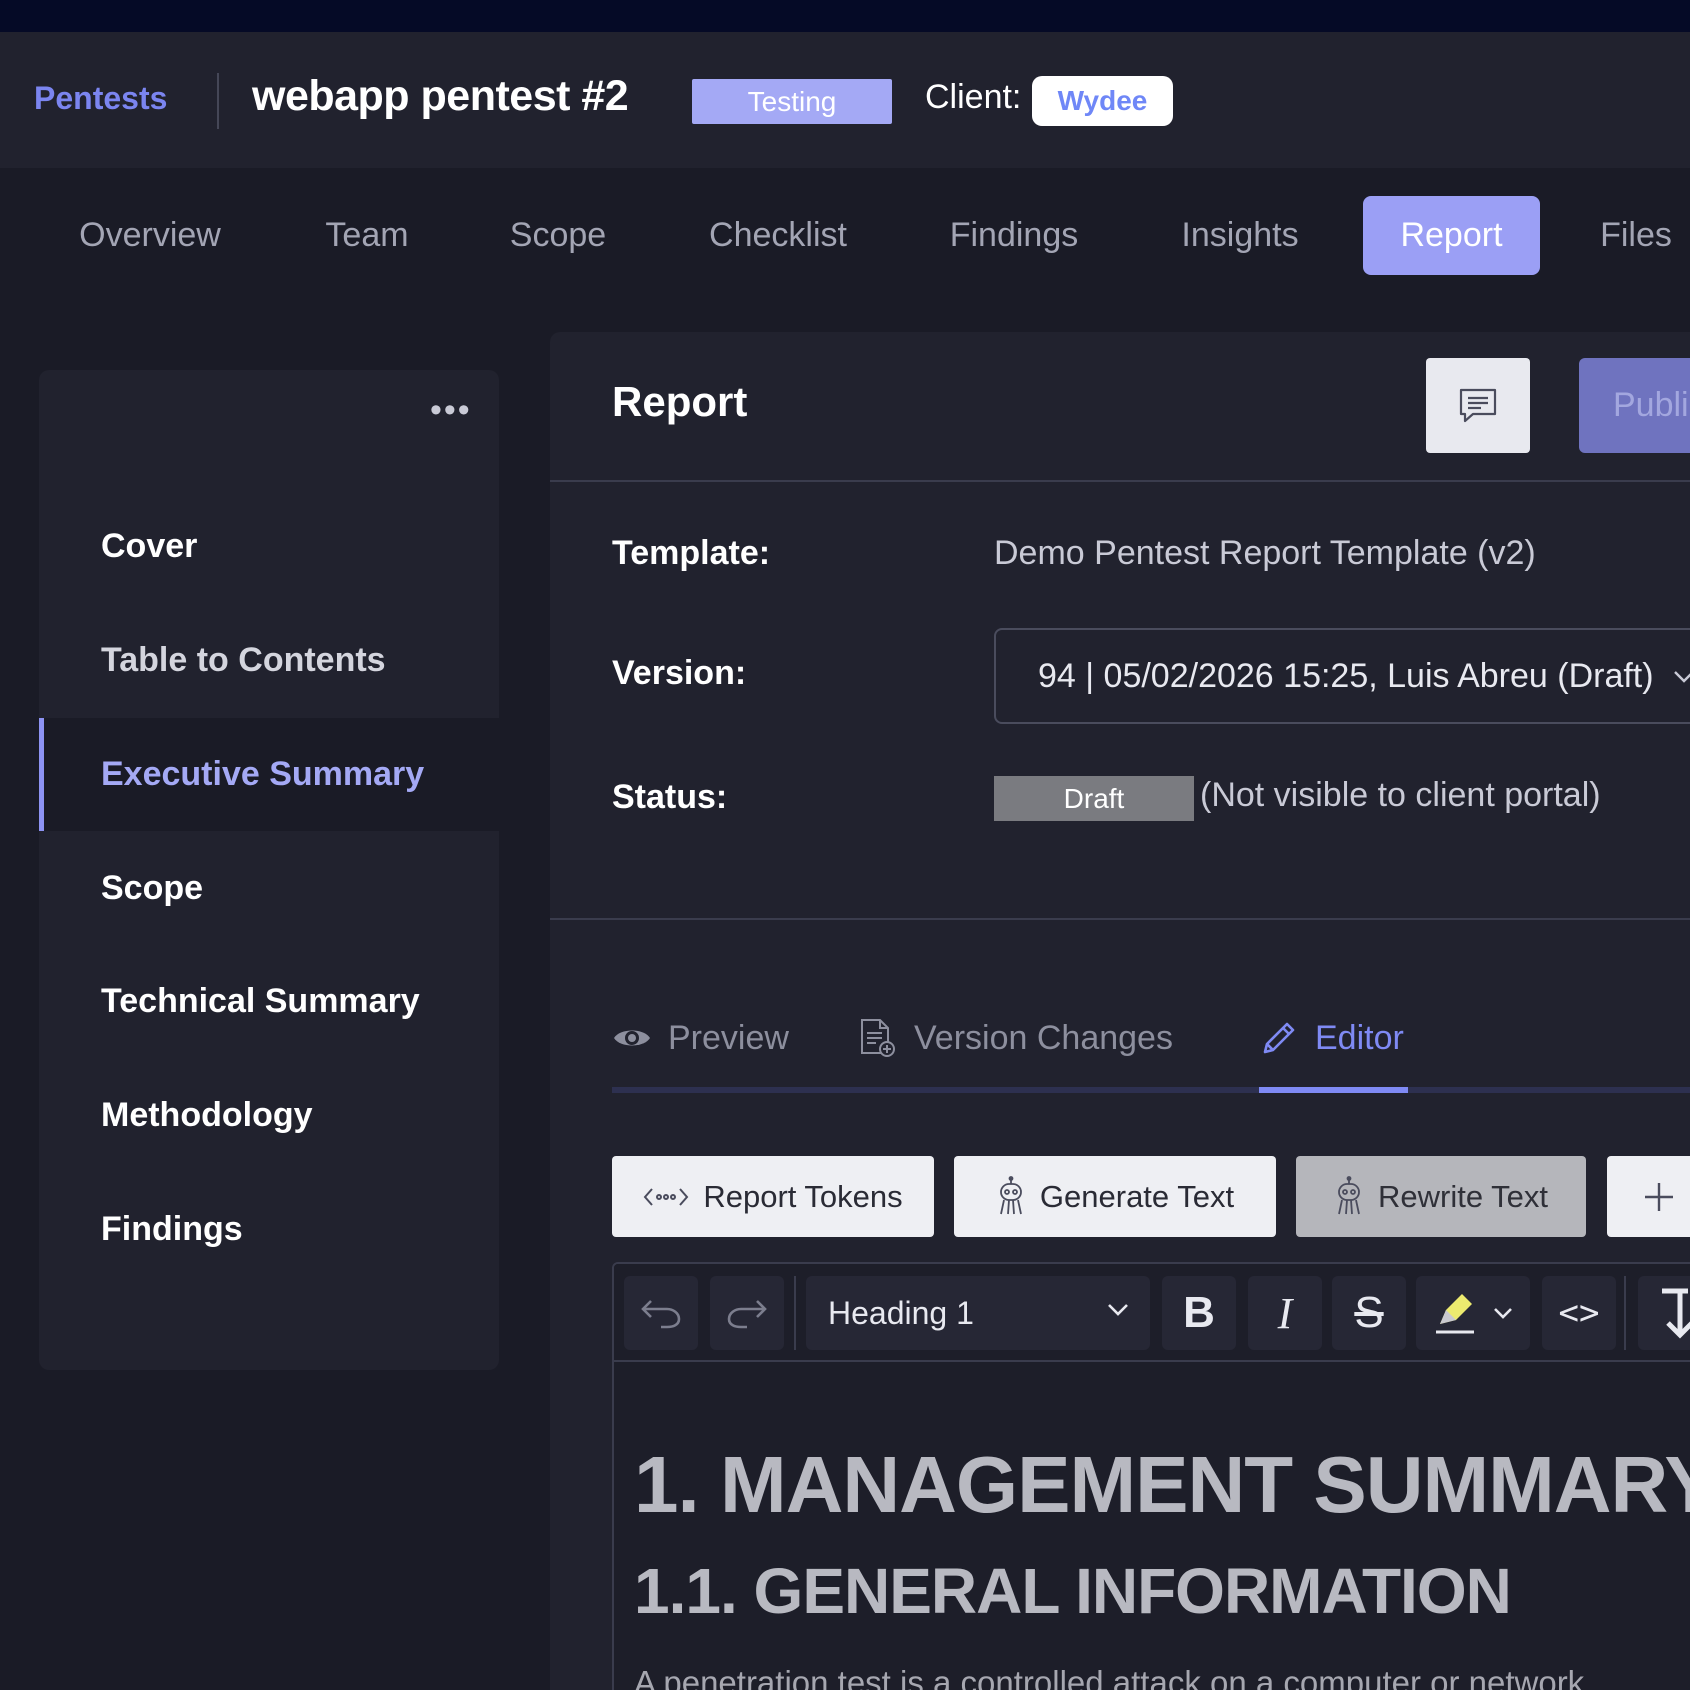 This screenshot has width=1690, height=1690. What do you see at coordinates (1199, 1313) in the screenshot?
I see `bold-button: B` at bounding box center [1199, 1313].